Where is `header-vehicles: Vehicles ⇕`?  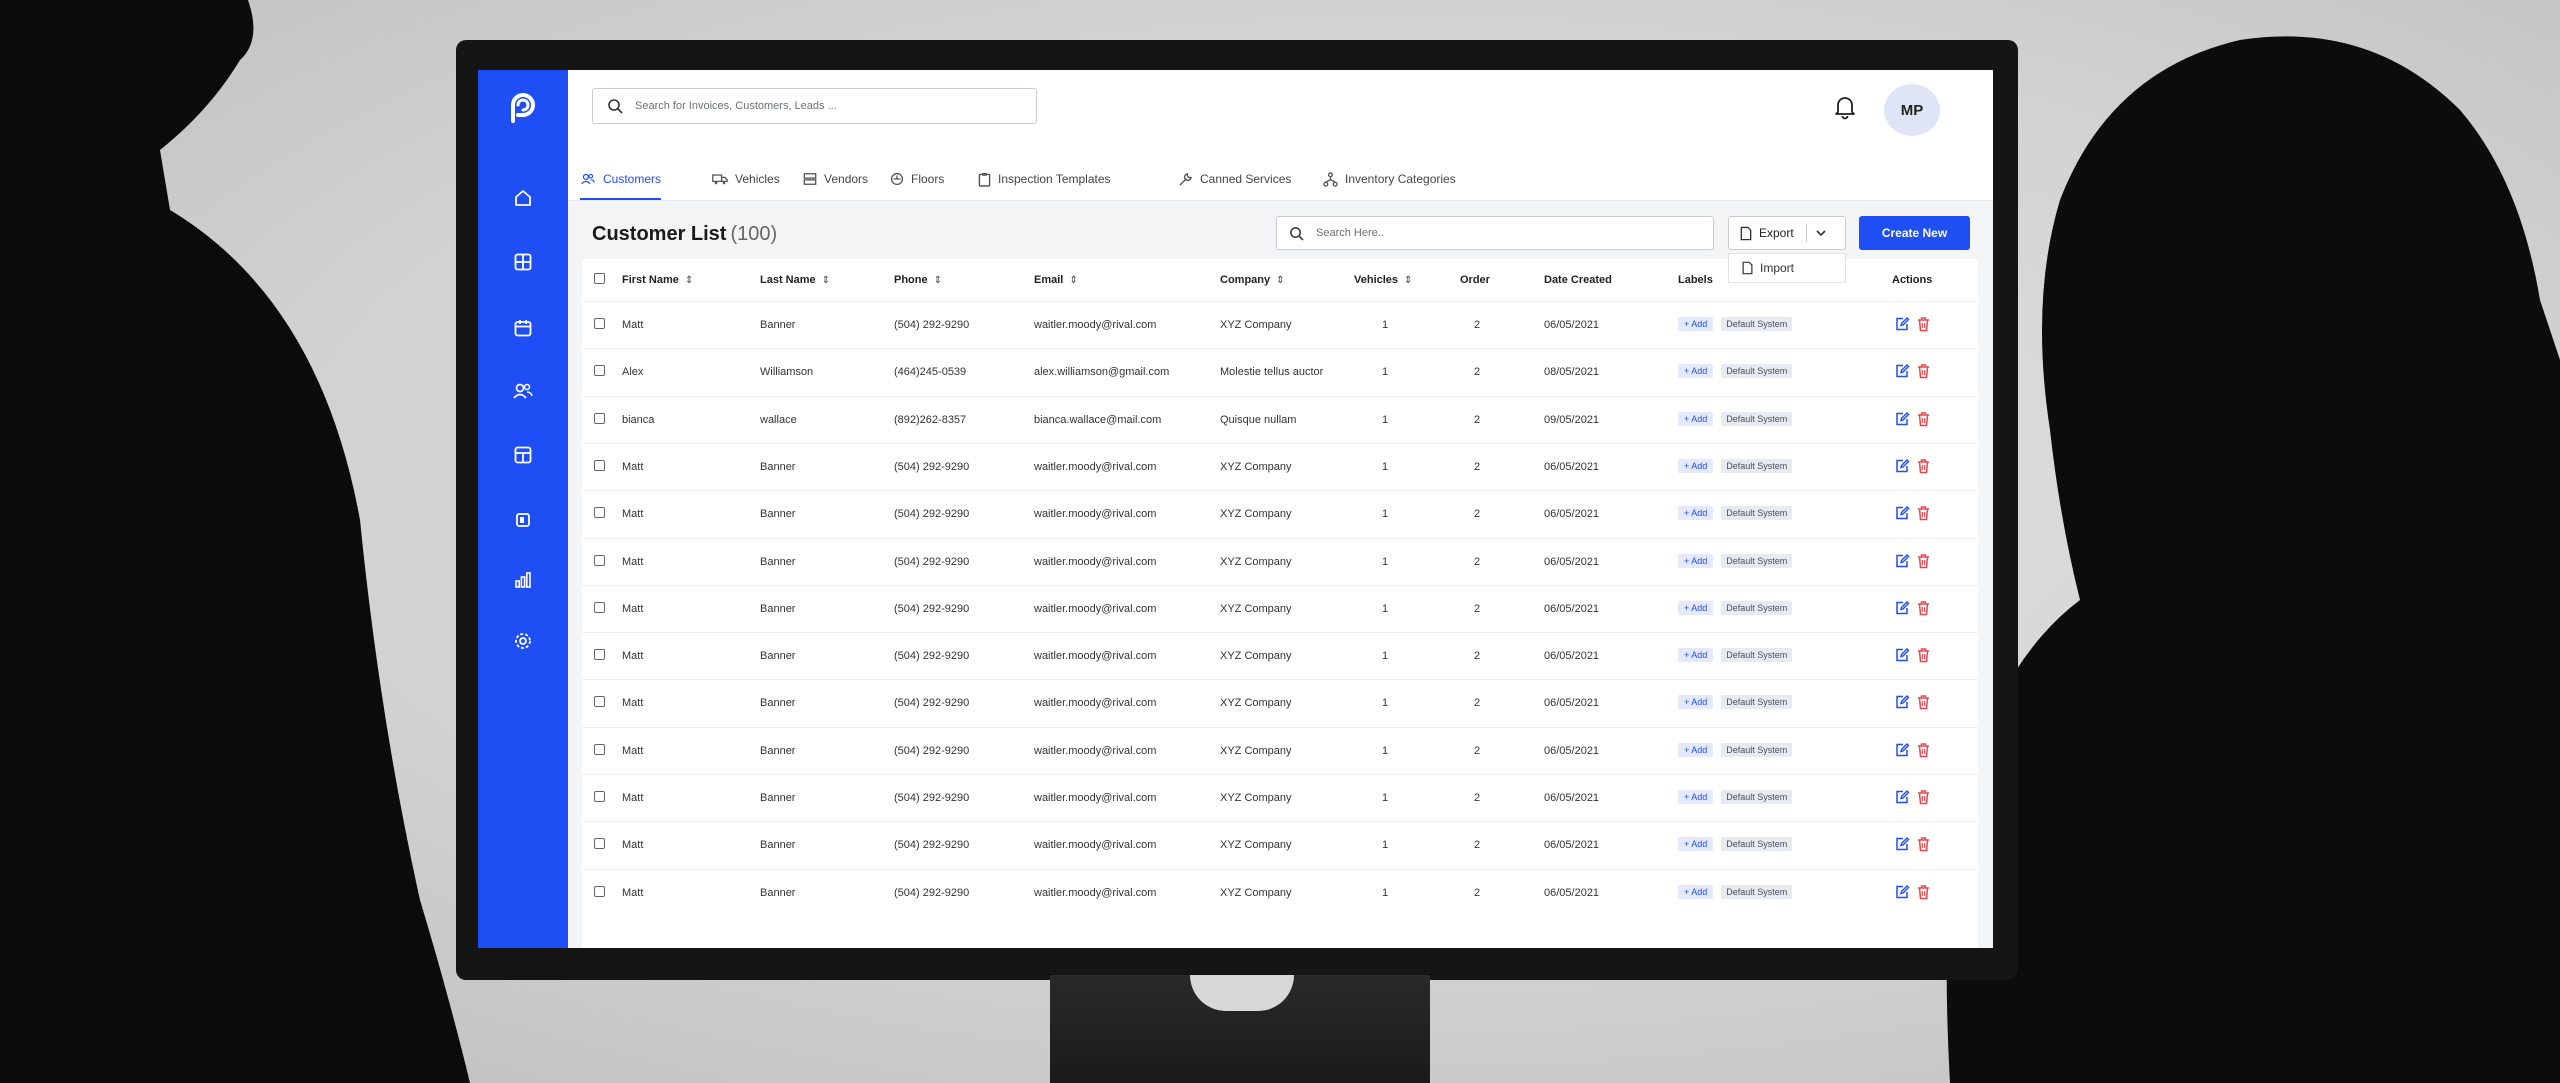
header-vehicles: Vehicles ⇕ is located at coordinates (1383, 280).